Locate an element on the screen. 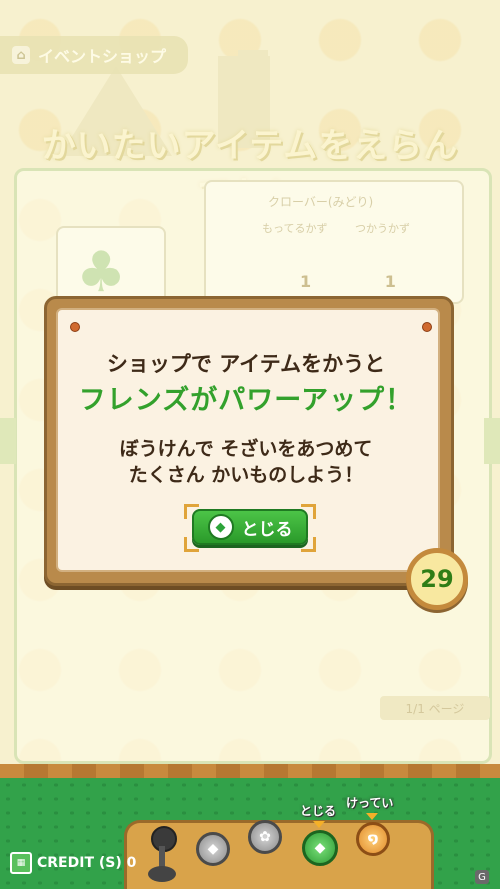  page-indicator-label: 1/1 ページ is located at coordinates (435, 708).